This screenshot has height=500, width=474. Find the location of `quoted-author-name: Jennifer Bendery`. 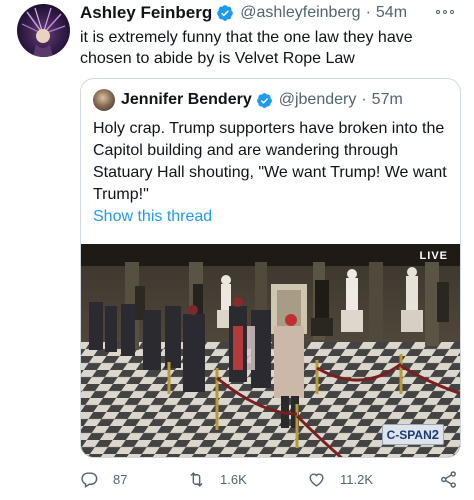

quoted-author-name: Jennifer Bendery is located at coordinates (186, 99).